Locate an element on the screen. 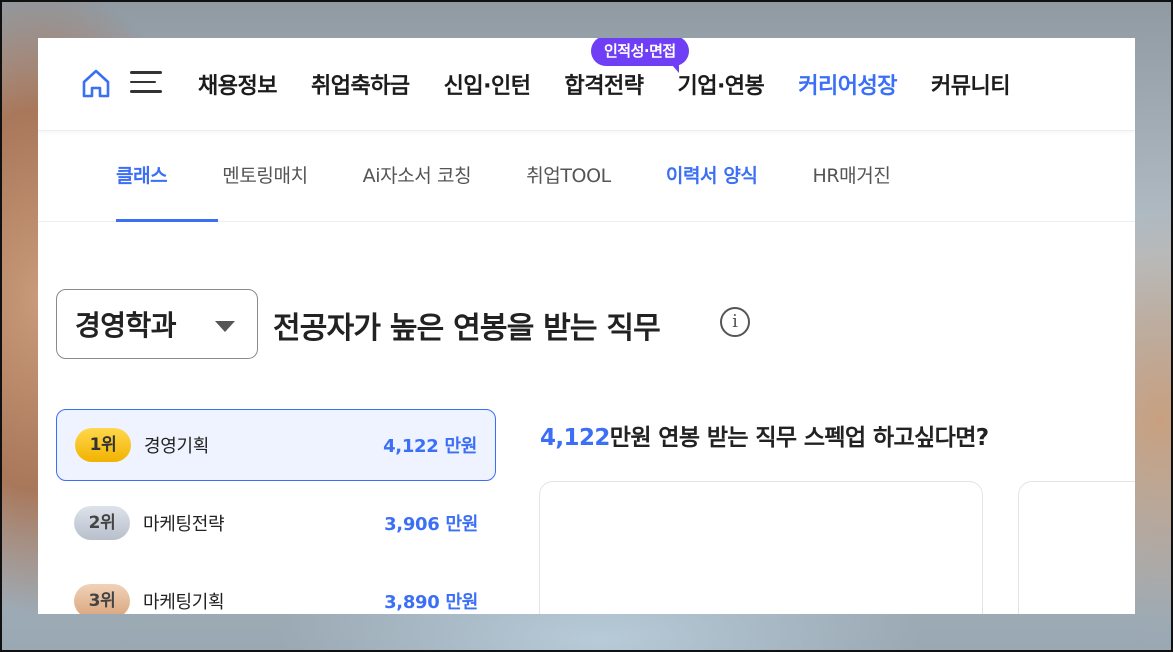  job-name: 마케팅기획 is located at coordinates (184, 602).